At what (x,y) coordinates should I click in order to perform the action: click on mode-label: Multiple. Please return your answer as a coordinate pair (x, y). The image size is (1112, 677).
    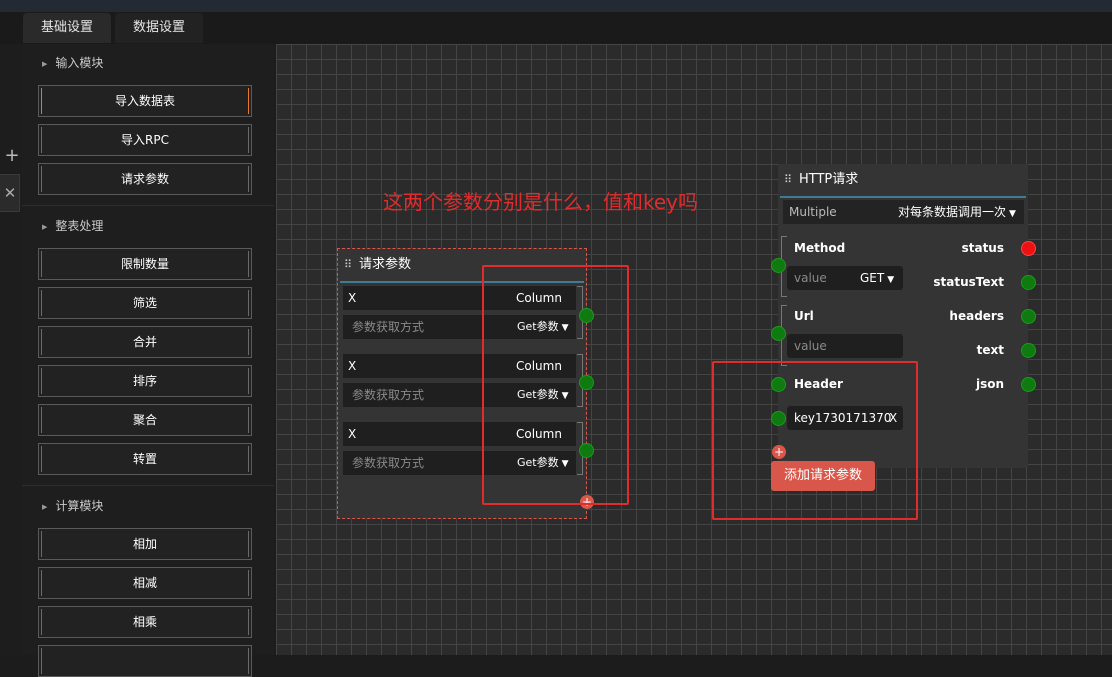
    Looking at the image, I should click on (813, 212).